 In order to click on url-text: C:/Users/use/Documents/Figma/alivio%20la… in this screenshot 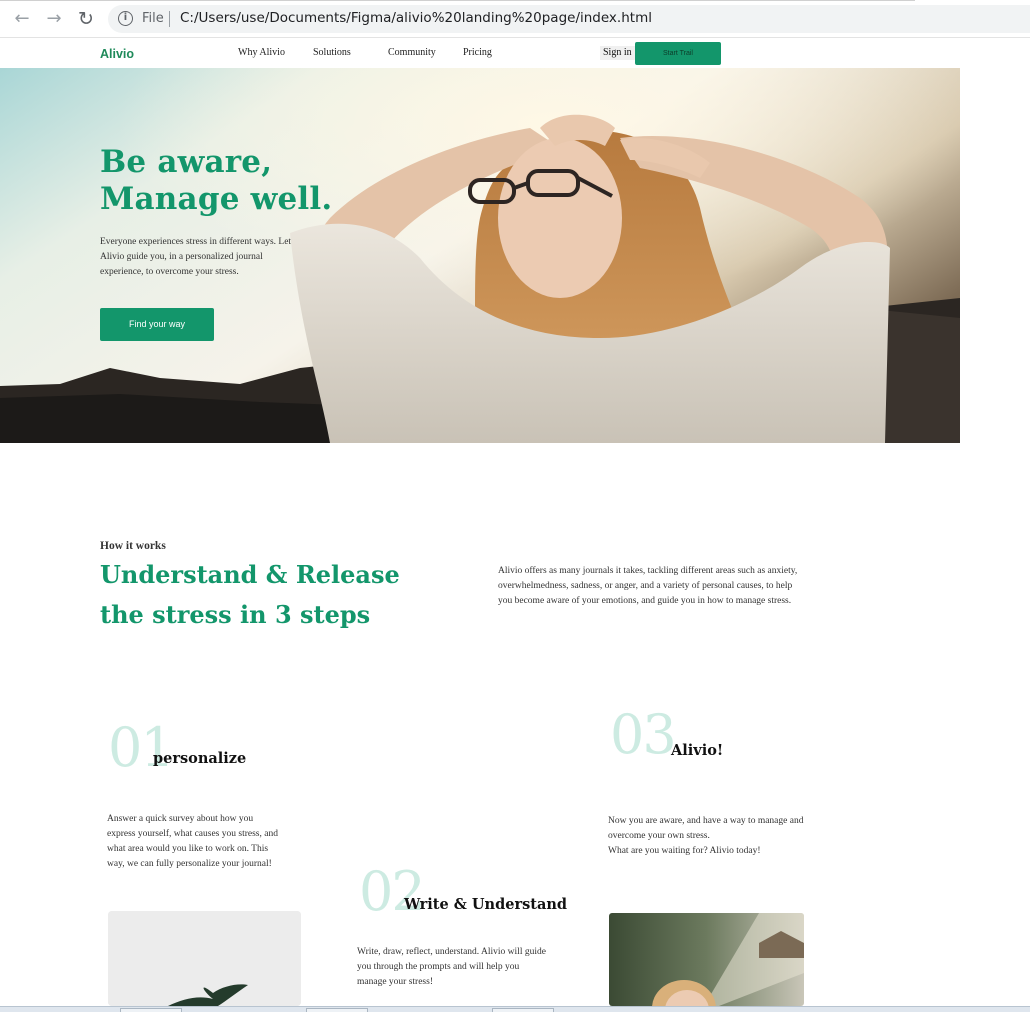, I will do `click(416, 18)`.